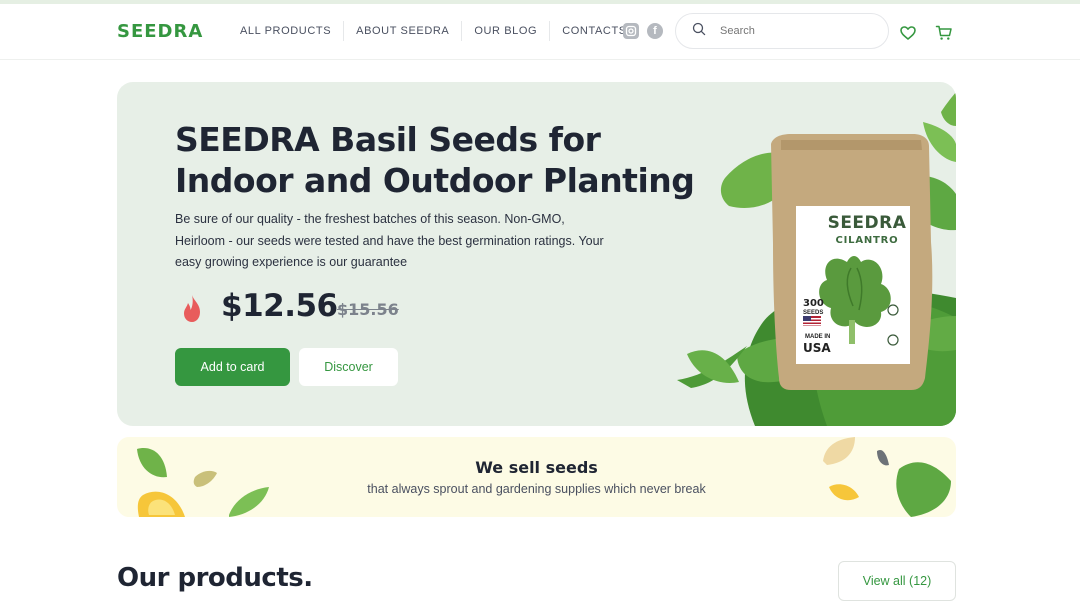 The height and width of the screenshot is (608, 1080). Describe the element at coordinates (402, 31) in the screenshot. I see `nav-about-seedra: ABOUT SEEDRA` at that location.